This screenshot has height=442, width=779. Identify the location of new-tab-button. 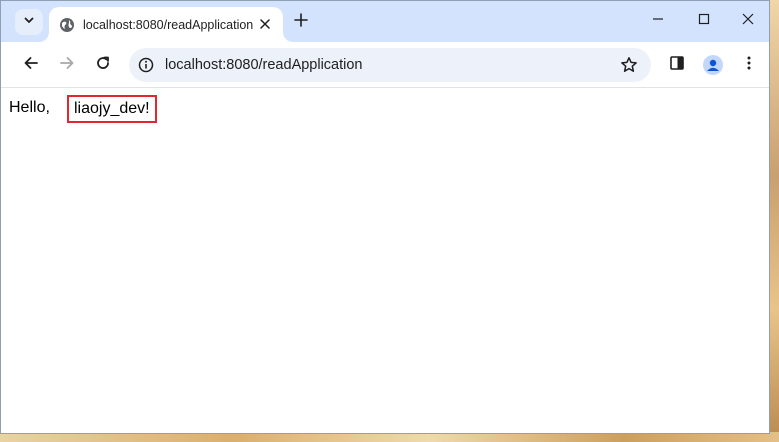
(301, 22).